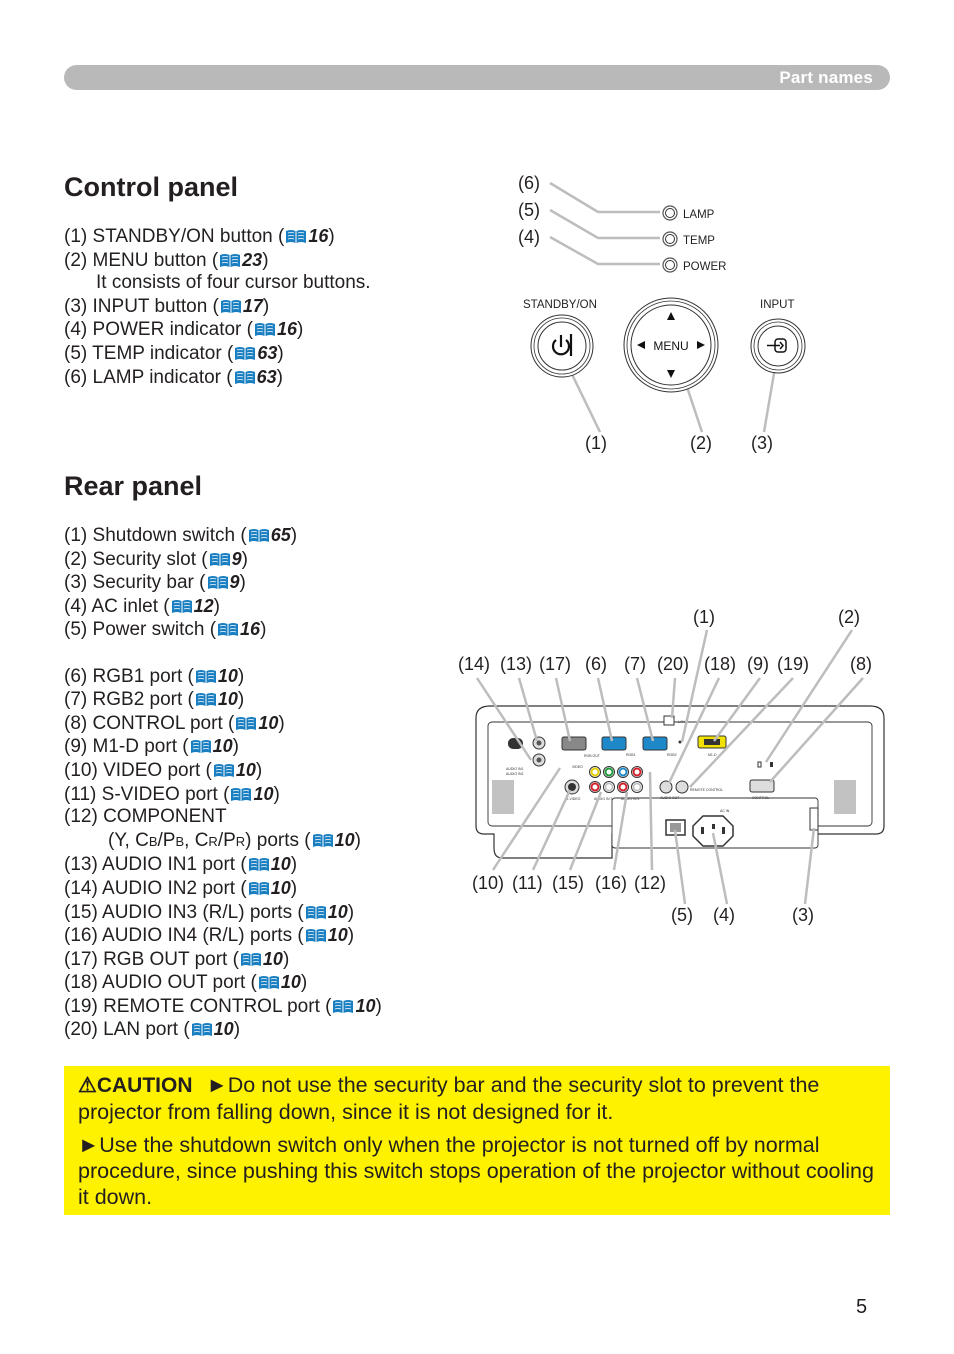 This screenshot has height=1354, width=954. What do you see at coordinates (777, 305) in the screenshot?
I see `input-label: INPUT` at bounding box center [777, 305].